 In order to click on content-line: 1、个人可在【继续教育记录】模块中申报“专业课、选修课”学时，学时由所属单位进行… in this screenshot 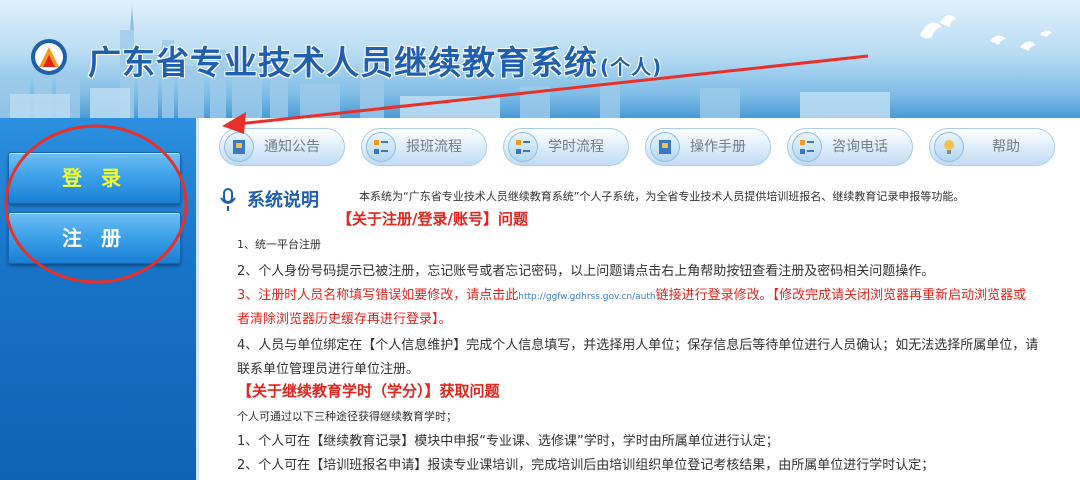, I will do `click(508, 441)`.